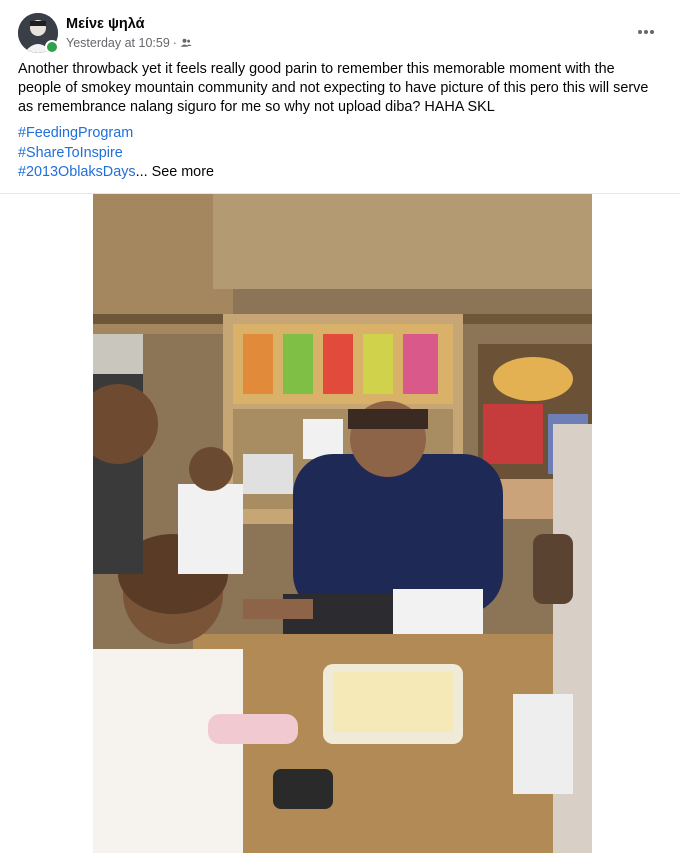 This screenshot has width=680, height=853. I want to click on hashtag-link: #ShareToInspire, so click(116, 154).